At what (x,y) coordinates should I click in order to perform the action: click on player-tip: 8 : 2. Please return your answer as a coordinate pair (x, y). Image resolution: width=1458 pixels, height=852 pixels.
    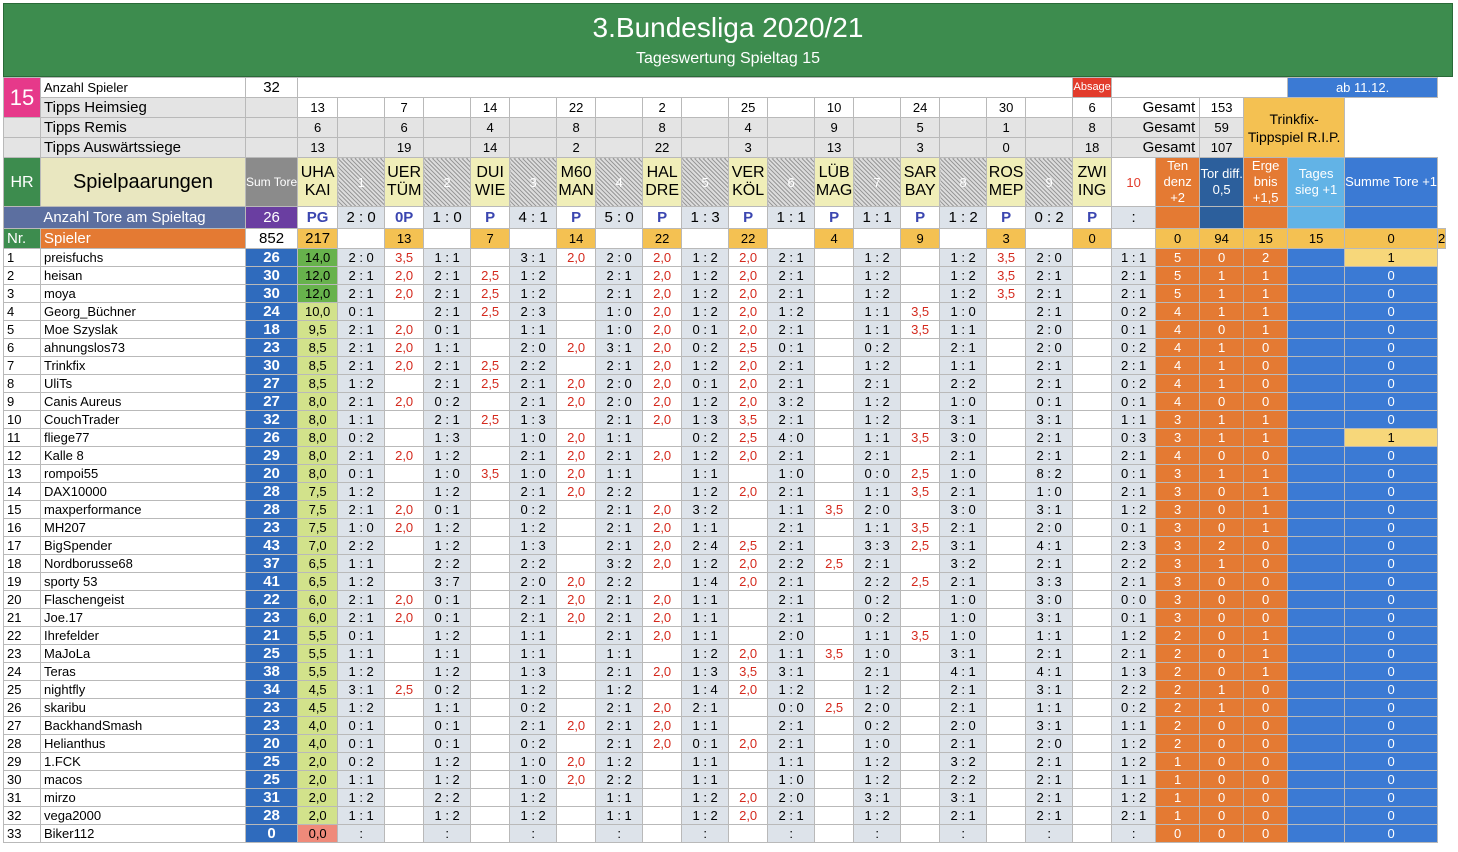
    Looking at the image, I should click on (1049, 473).